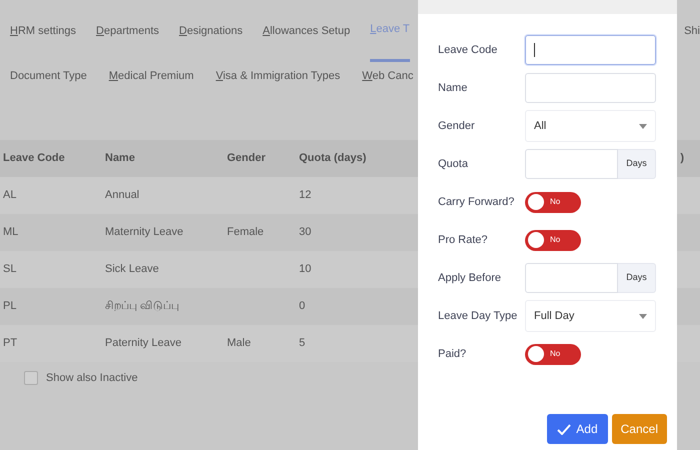 The width and height of the screenshot is (700, 450). Describe the element at coordinates (470, 278) in the screenshot. I see `field-label: Apply Before` at that location.